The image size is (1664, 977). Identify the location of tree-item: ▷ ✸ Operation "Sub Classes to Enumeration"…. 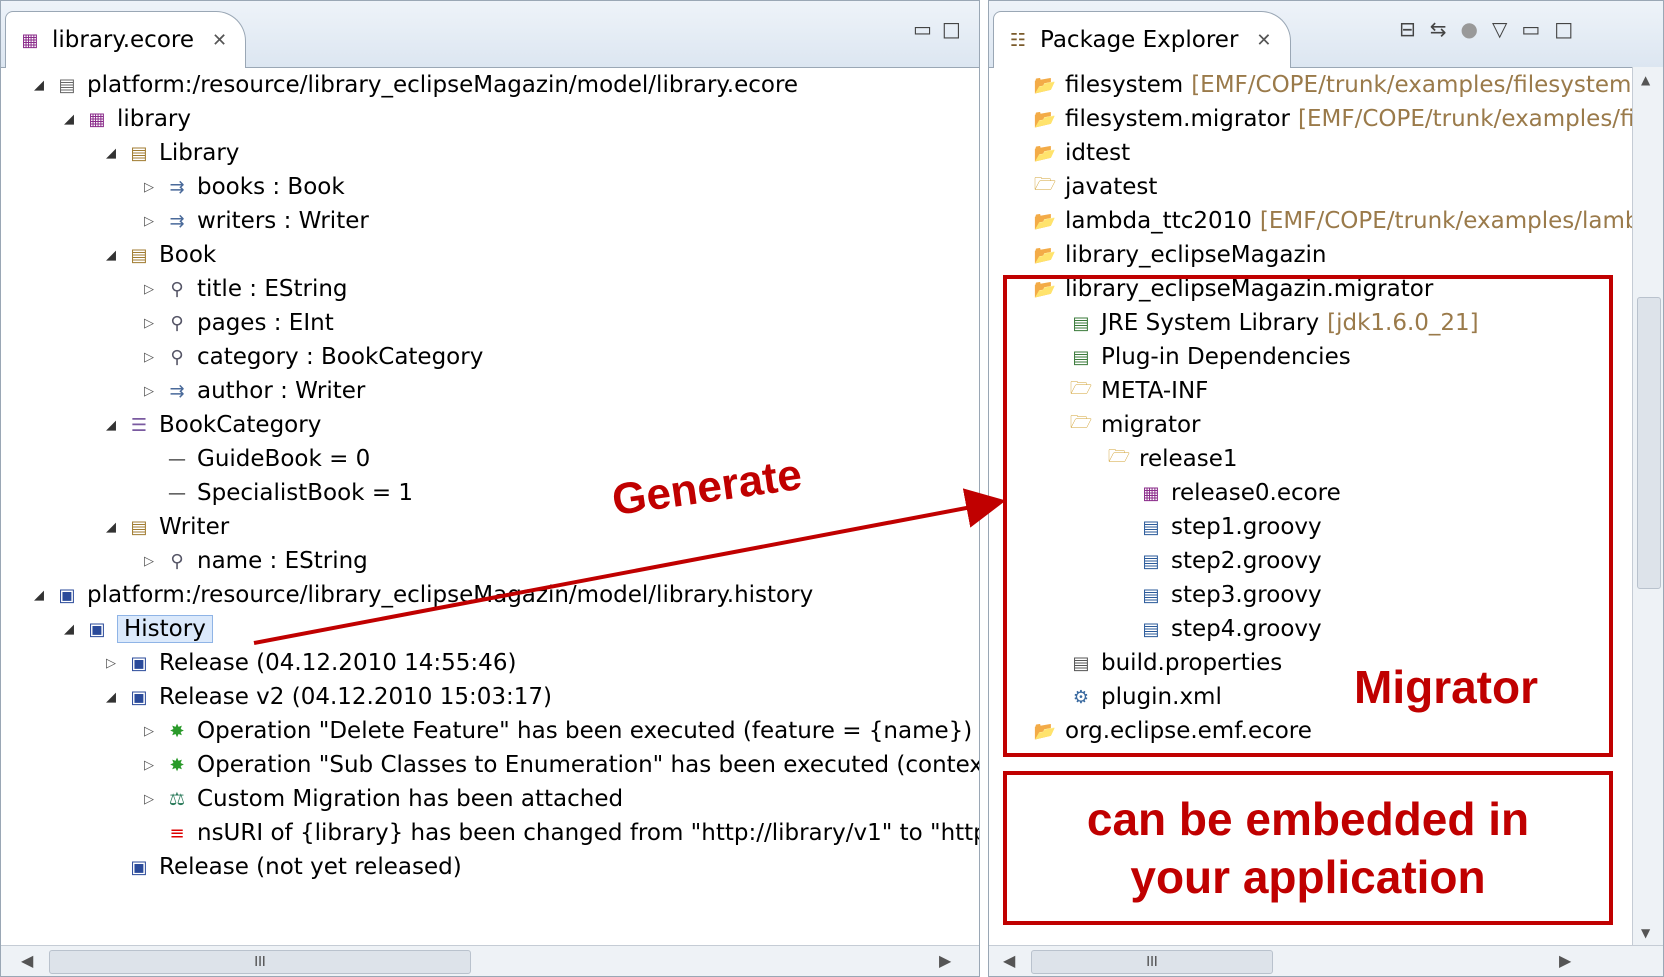
(560, 765).